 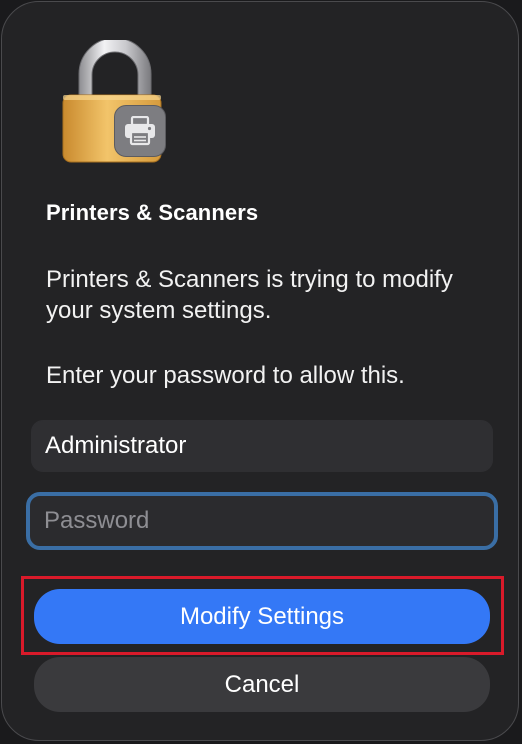 What do you see at coordinates (225, 375) in the screenshot?
I see `password-prompt: Enter your password to allow this.` at bounding box center [225, 375].